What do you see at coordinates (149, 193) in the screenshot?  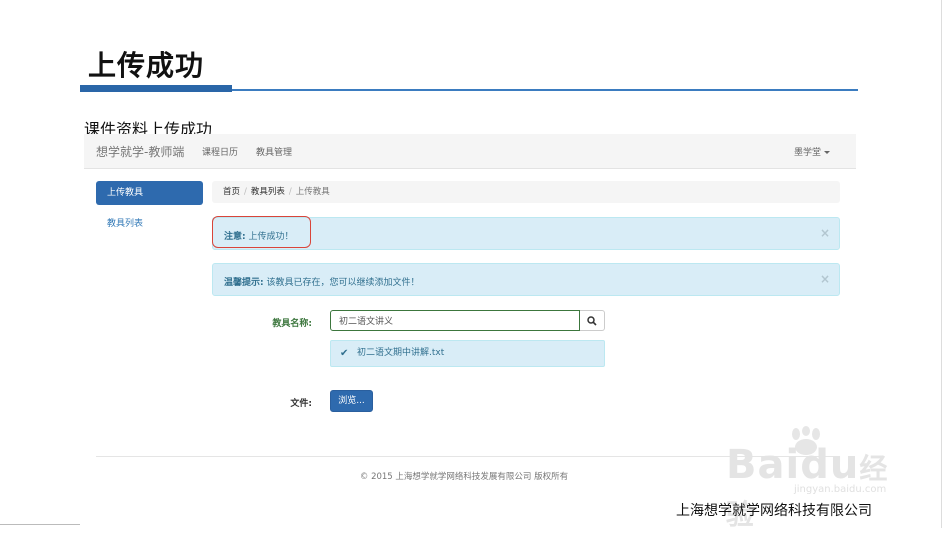 I see `sidebar-item-upload: 上传教具` at bounding box center [149, 193].